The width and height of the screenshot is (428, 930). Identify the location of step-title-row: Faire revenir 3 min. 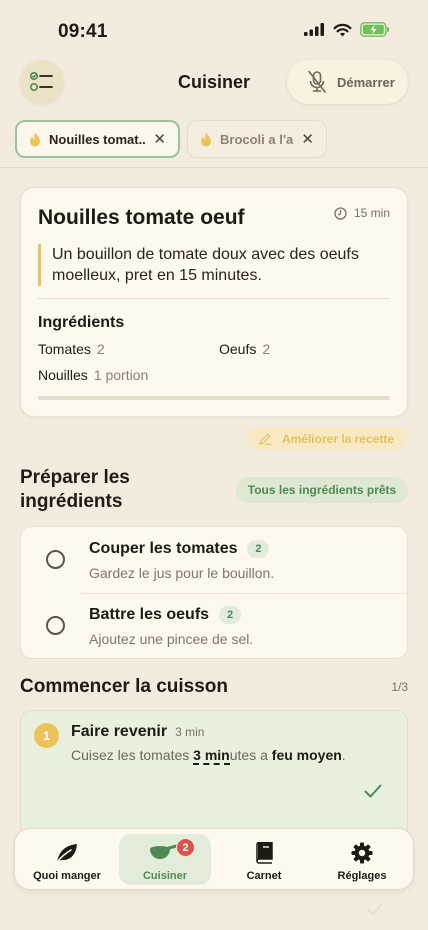
(137, 732).